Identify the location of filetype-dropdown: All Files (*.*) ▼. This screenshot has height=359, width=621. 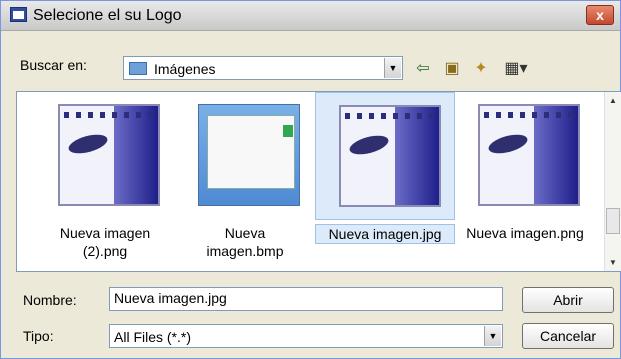
(306, 336).